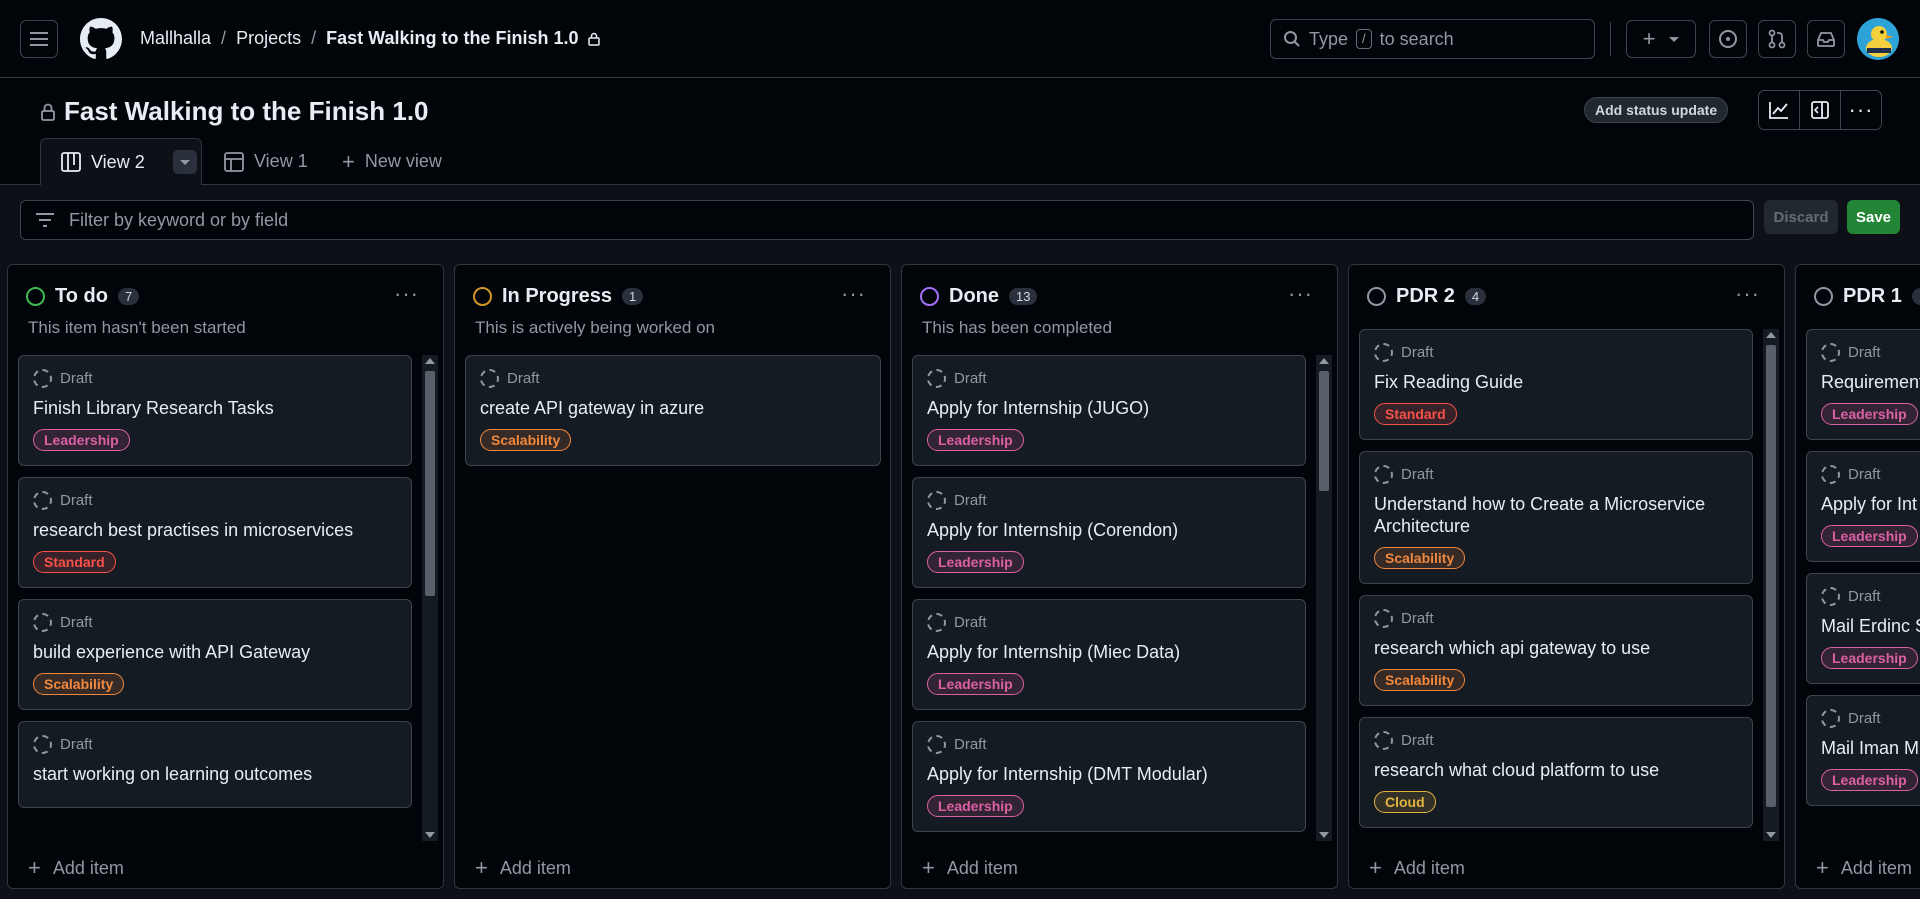 The height and width of the screenshot is (899, 1920). I want to click on insights-button, so click(1779, 110).